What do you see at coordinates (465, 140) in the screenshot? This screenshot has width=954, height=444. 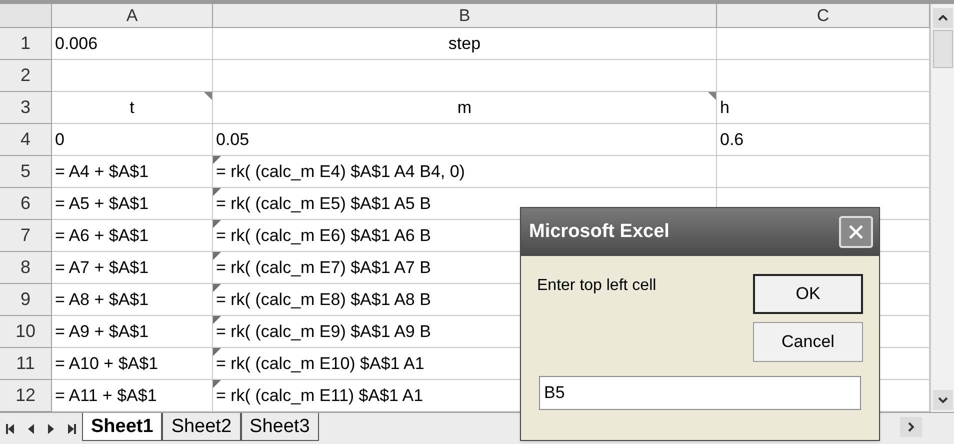 I see `table-cell: 0.05` at bounding box center [465, 140].